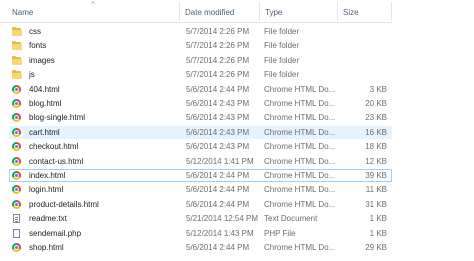 The image size is (474, 261). Describe the element at coordinates (54, 147) in the screenshot. I see `file-name: checkout.html` at that location.